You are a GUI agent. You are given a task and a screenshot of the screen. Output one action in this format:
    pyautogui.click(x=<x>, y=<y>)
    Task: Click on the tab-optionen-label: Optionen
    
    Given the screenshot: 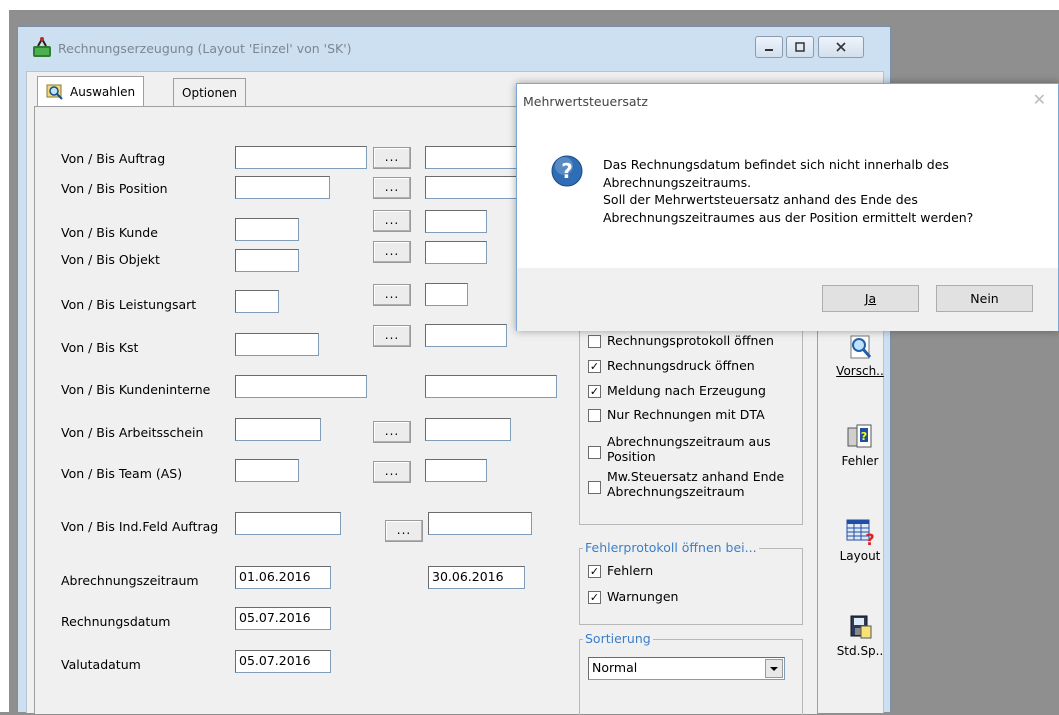 What is the action you would take?
    pyautogui.click(x=210, y=92)
    